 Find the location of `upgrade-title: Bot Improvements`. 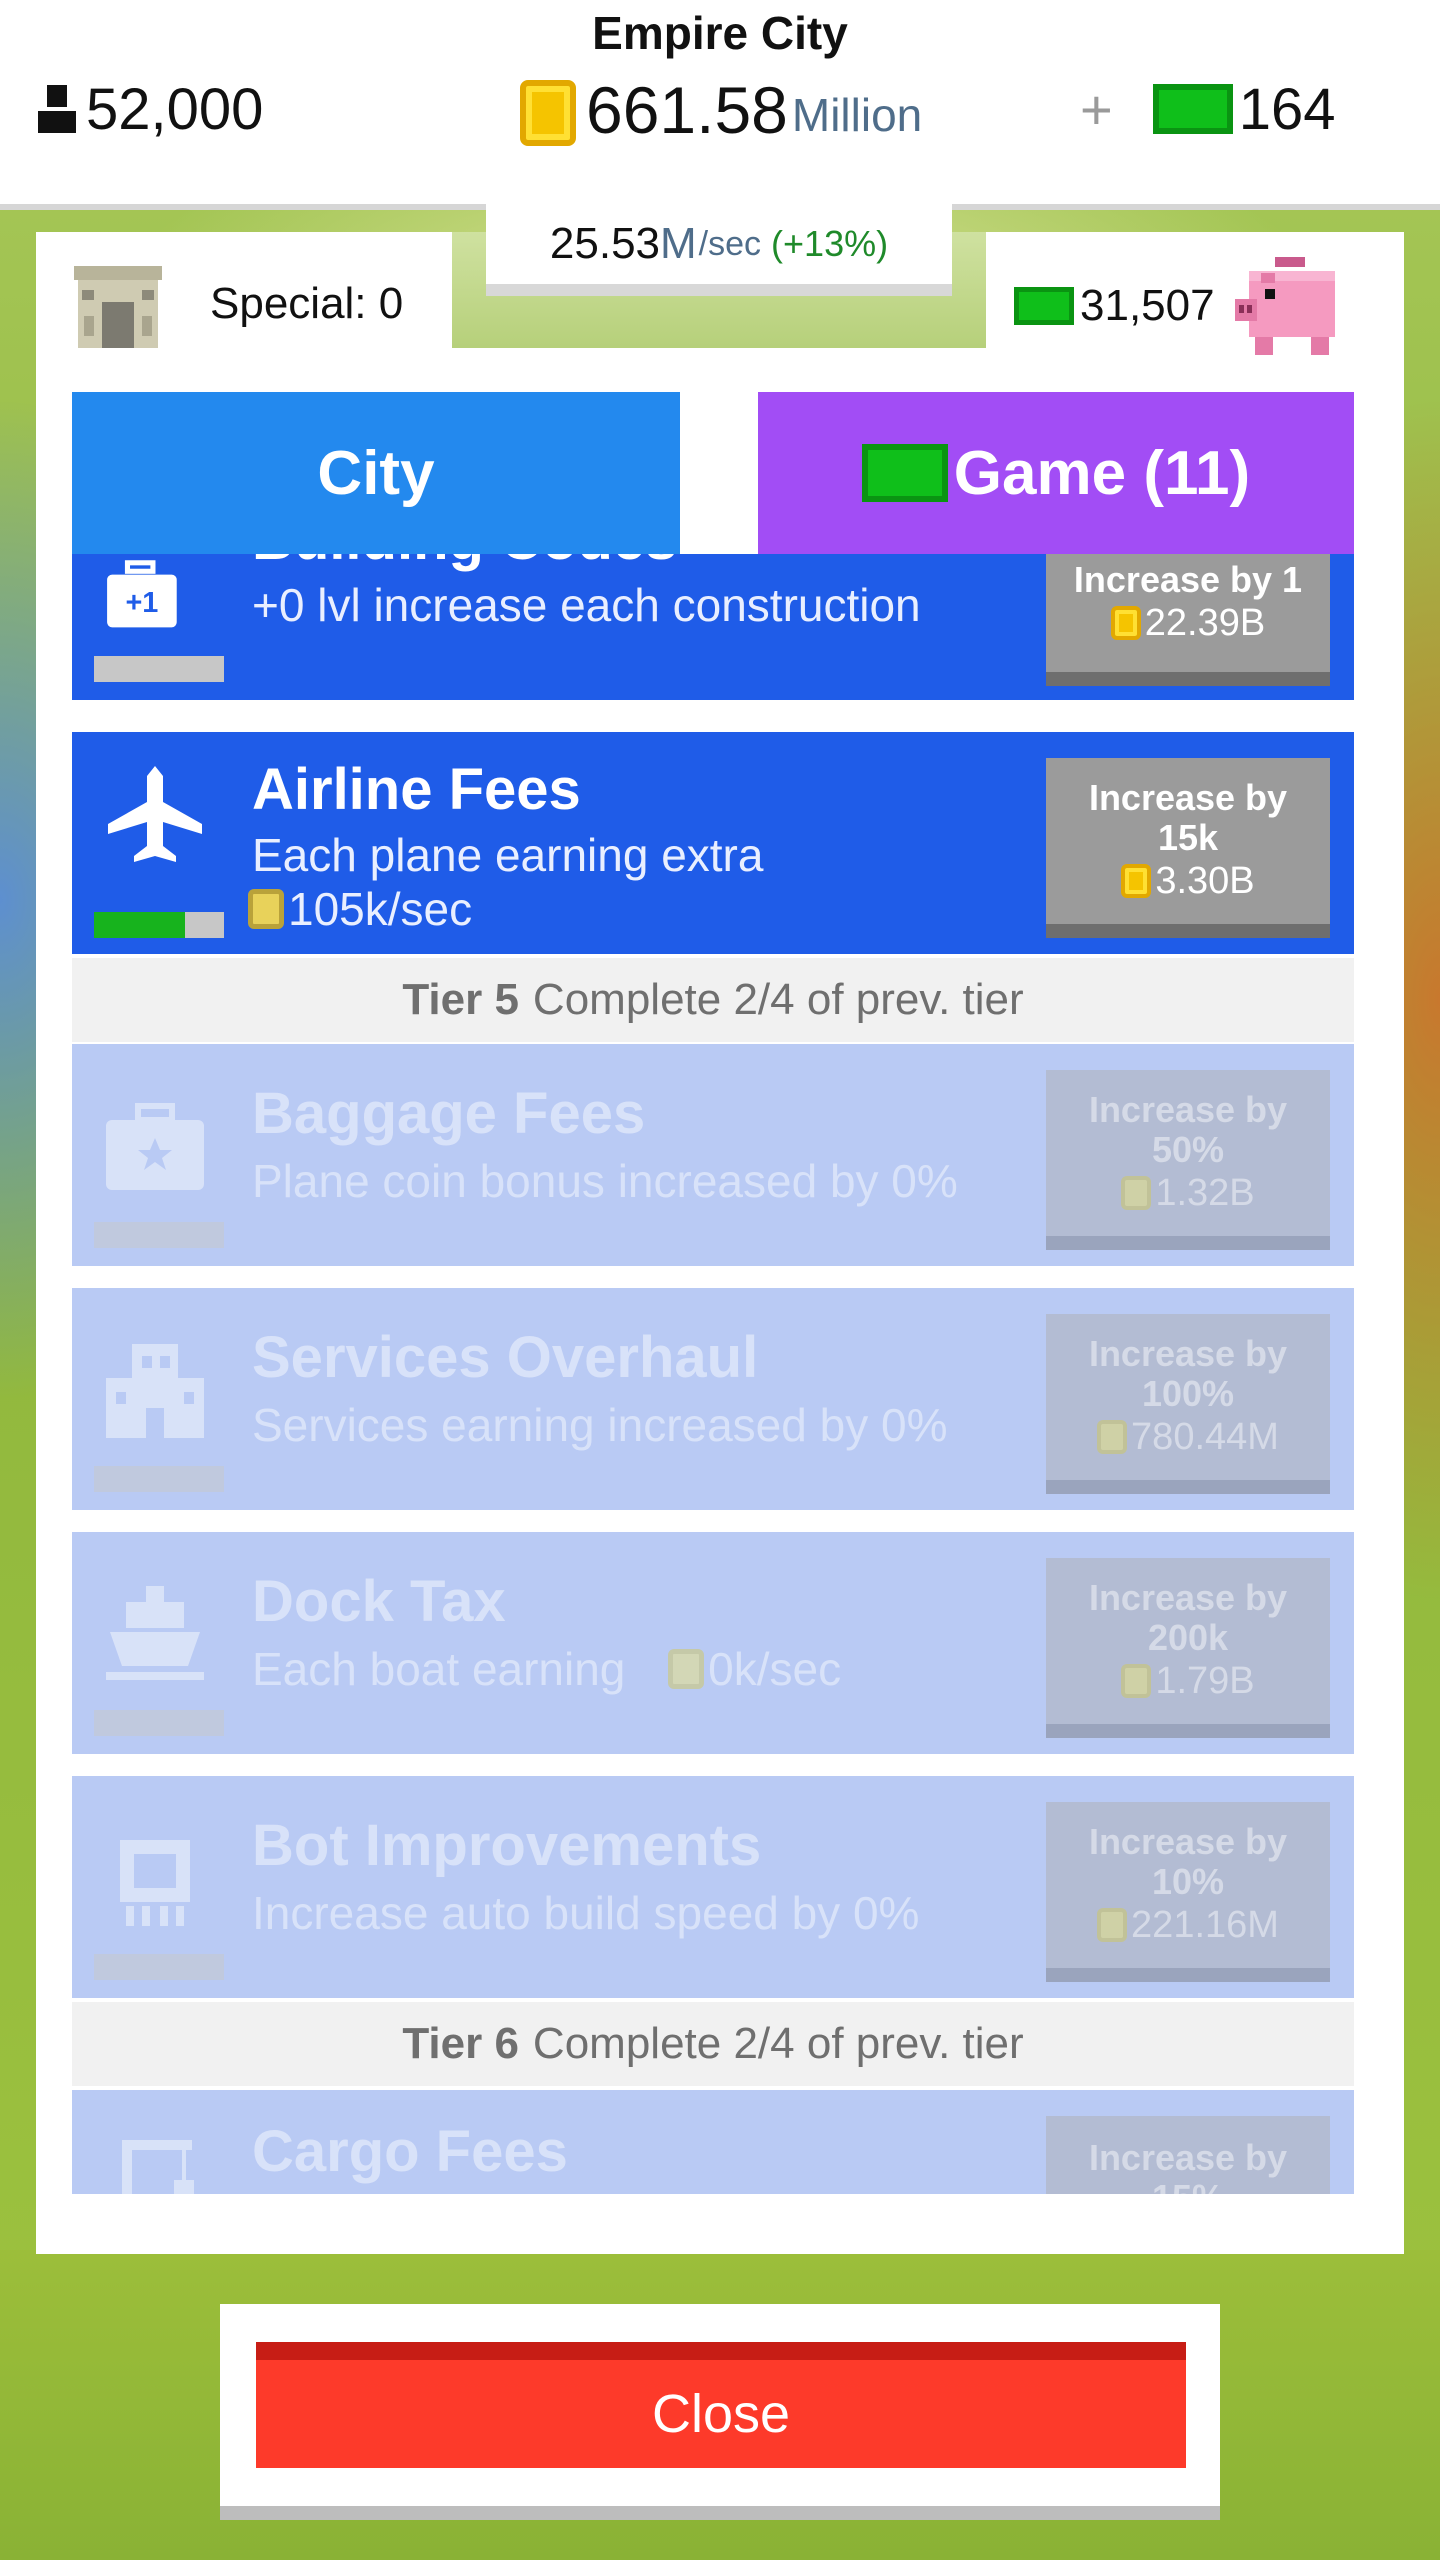

upgrade-title: Bot Improvements is located at coordinates (507, 1845).